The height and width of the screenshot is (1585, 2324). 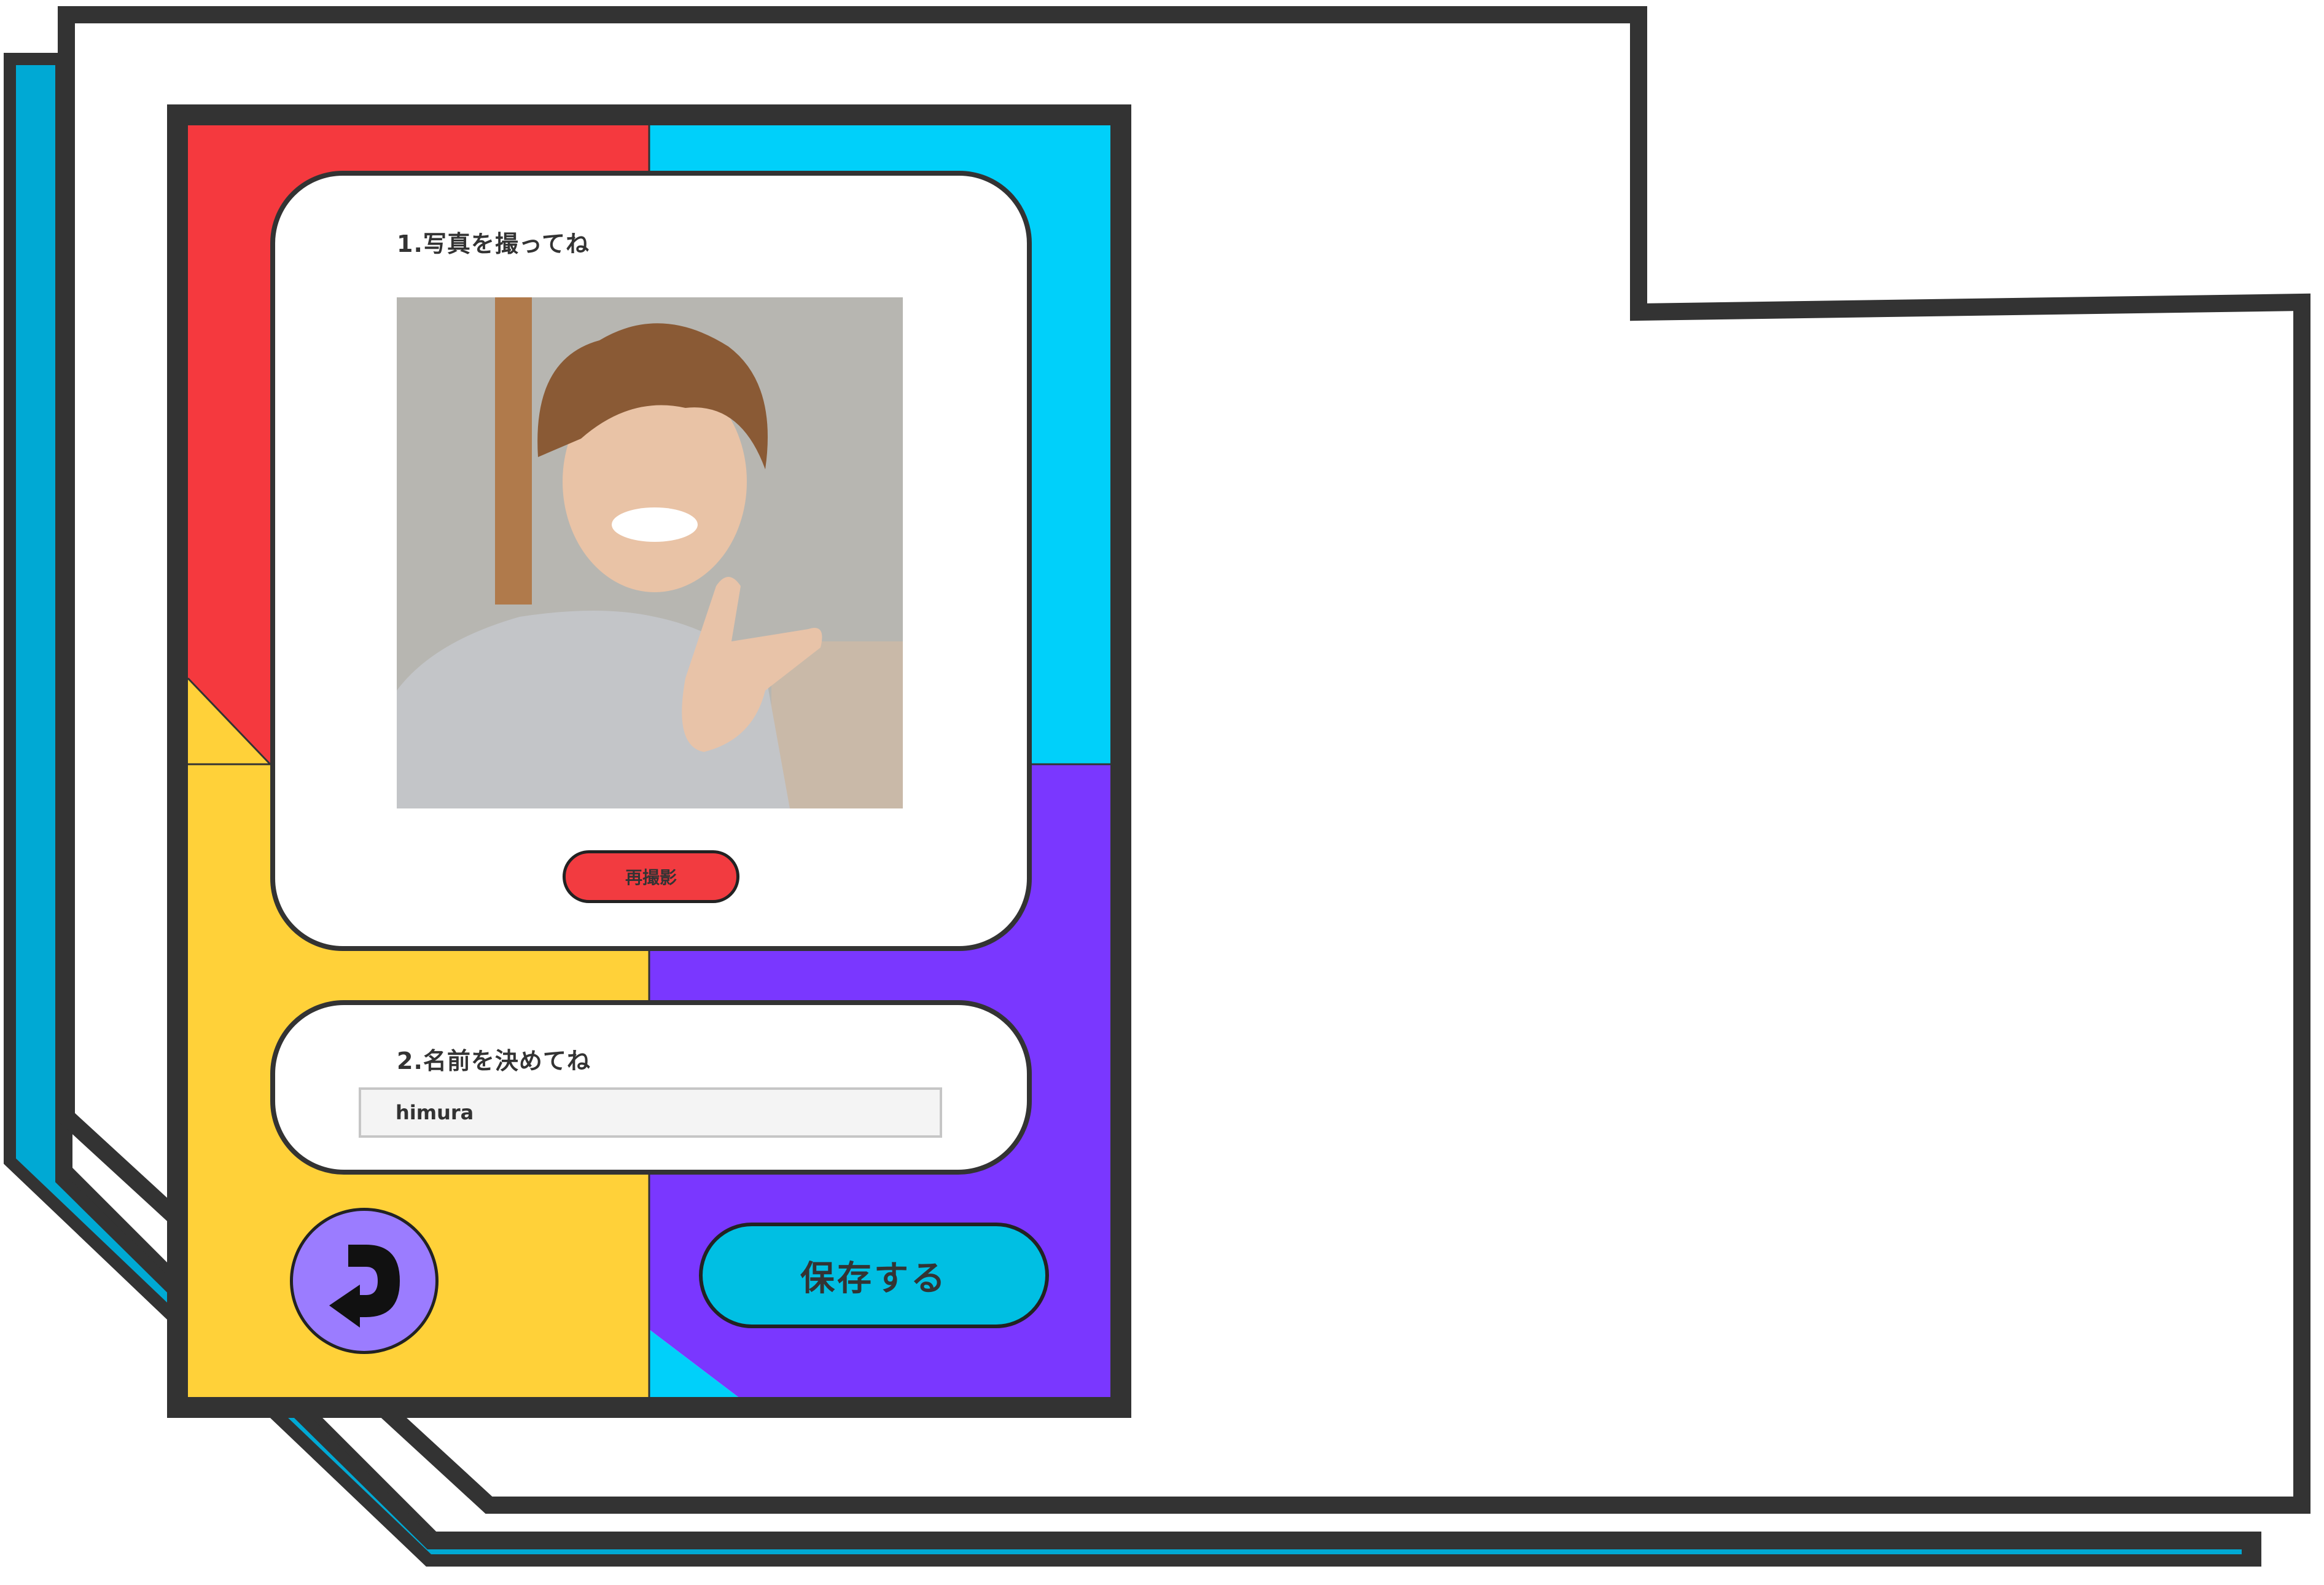 I want to click on undo-arrow-icon, so click(x=364, y=1286).